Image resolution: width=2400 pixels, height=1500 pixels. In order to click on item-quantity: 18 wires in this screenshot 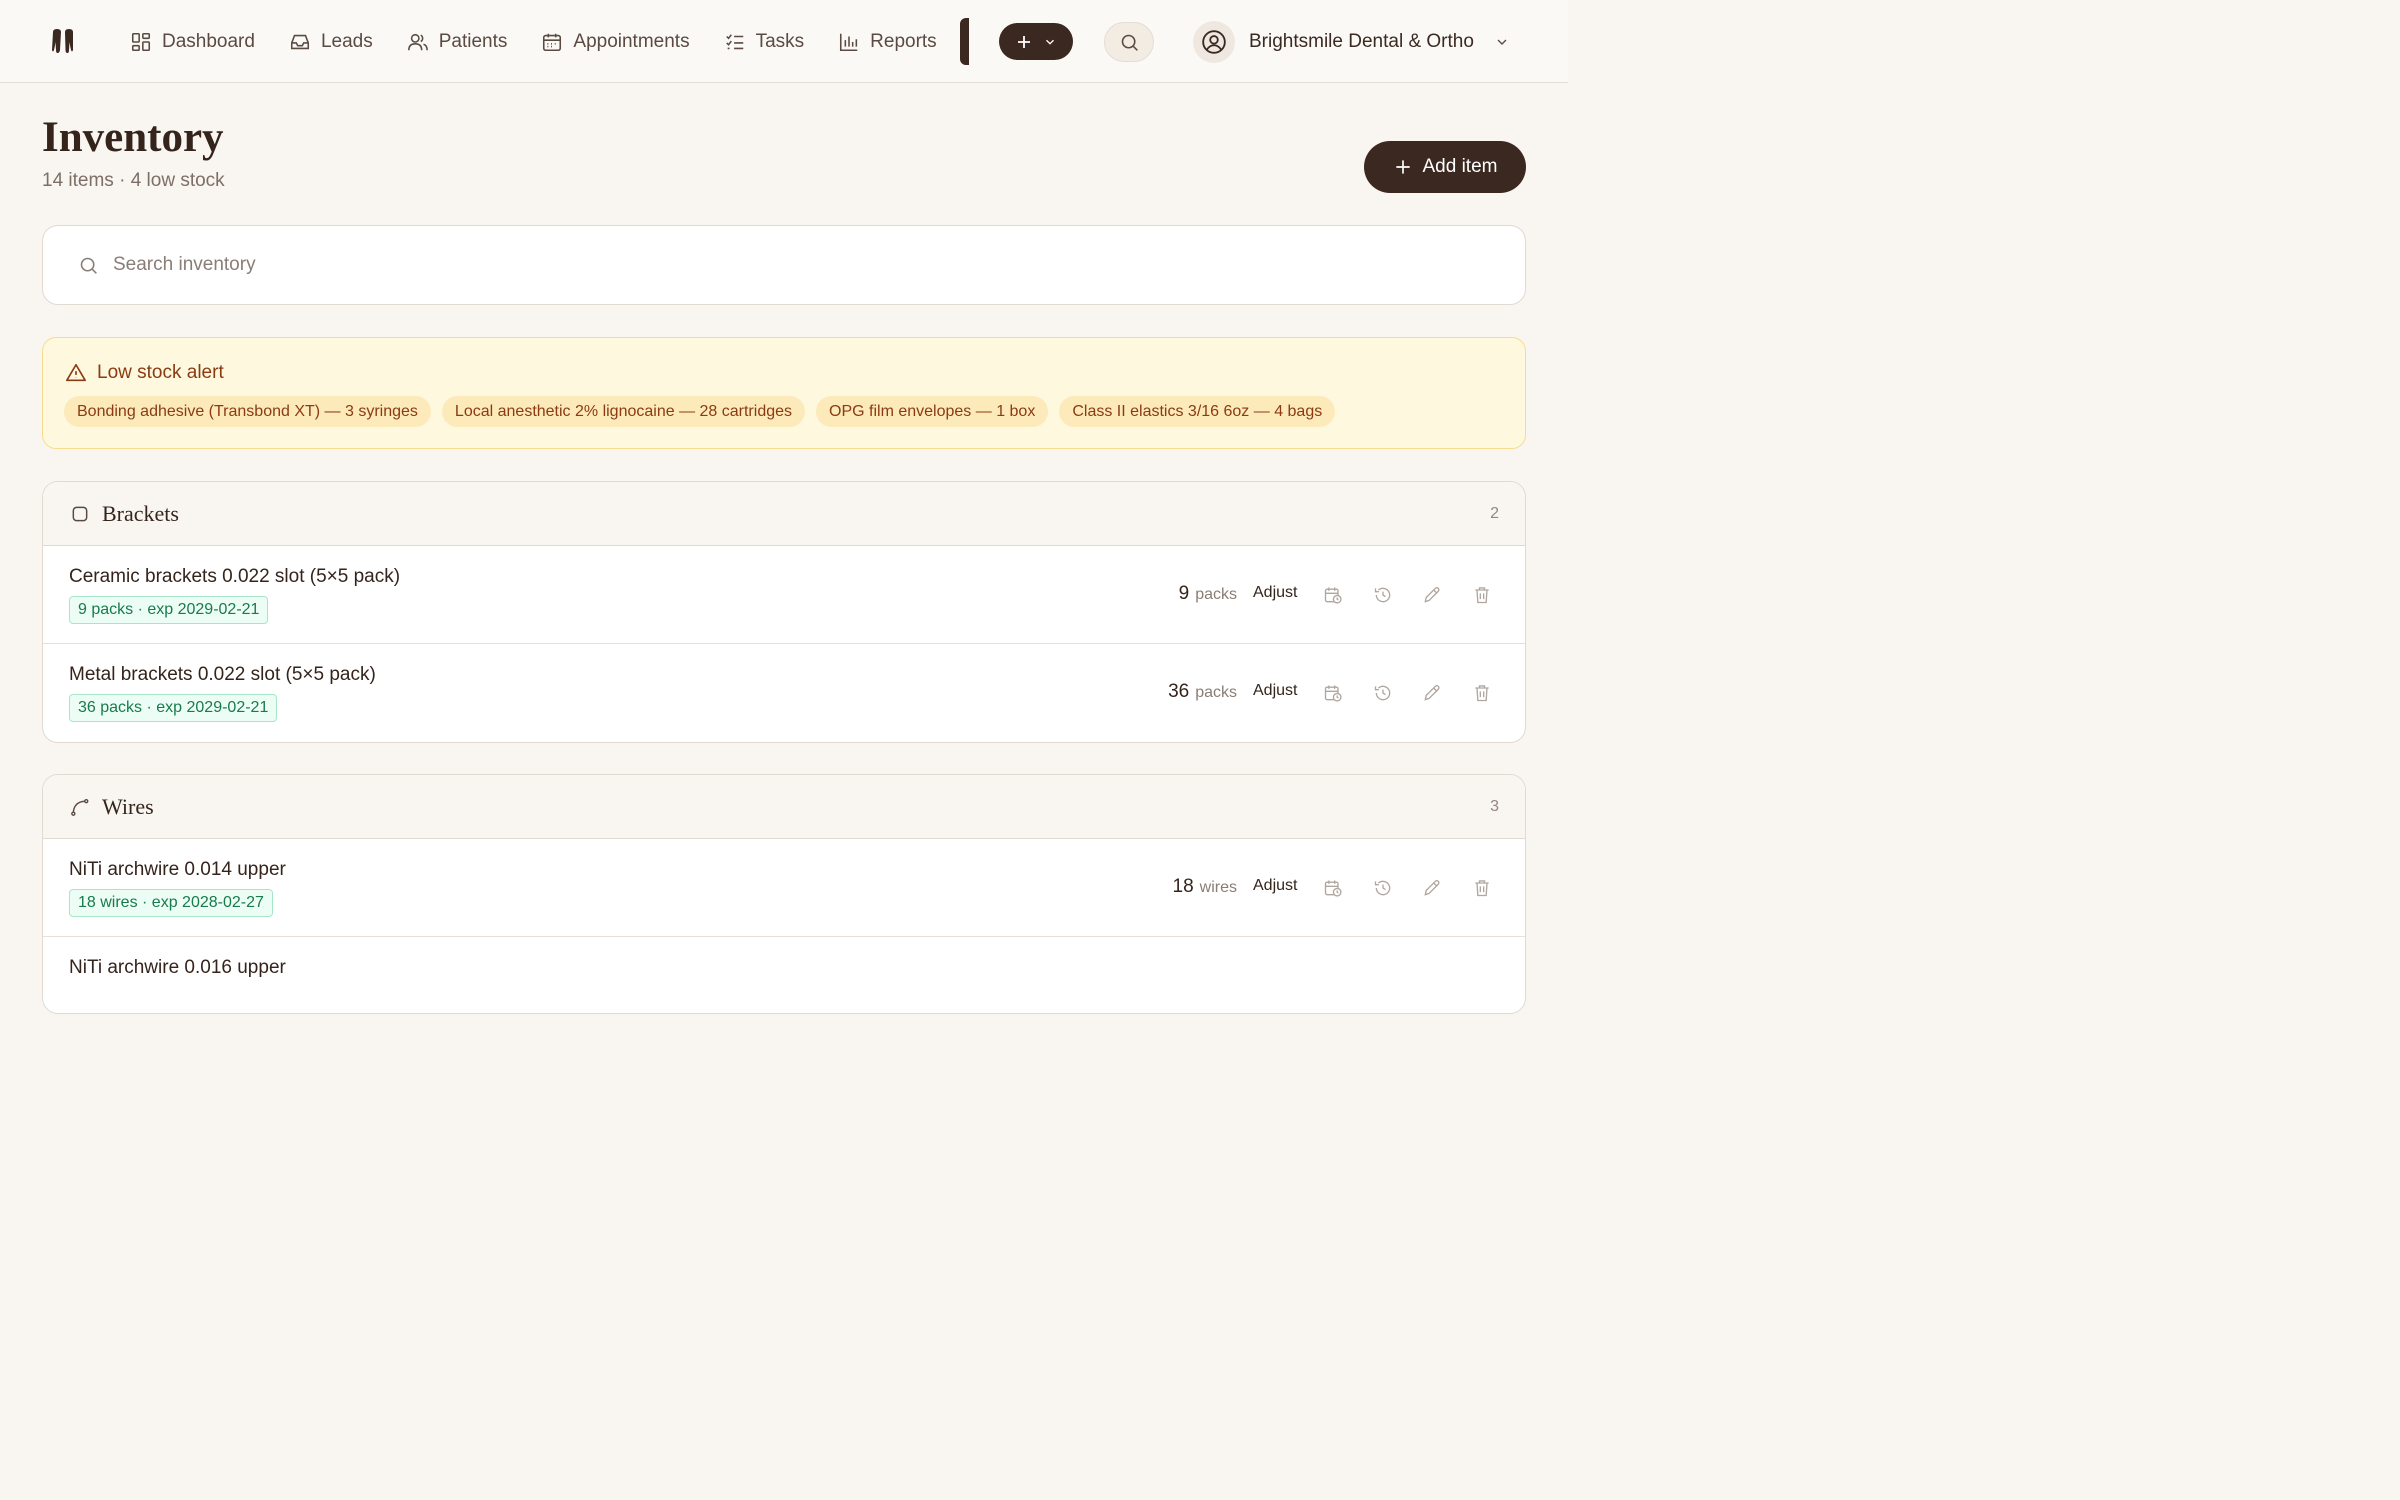, I will do `click(1205, 887)`.